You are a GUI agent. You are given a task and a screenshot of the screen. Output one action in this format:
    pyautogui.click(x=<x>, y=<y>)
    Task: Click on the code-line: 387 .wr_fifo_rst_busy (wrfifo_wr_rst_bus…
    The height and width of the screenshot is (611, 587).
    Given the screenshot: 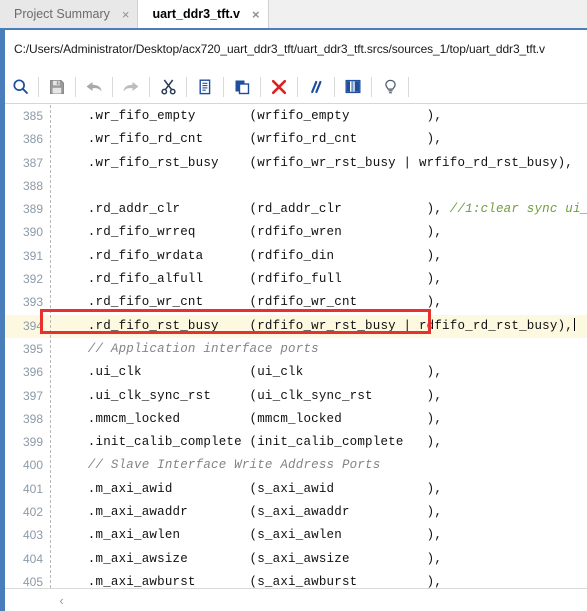 What is the action you would take?
    pyautogui.click(x=296, y=163)
    